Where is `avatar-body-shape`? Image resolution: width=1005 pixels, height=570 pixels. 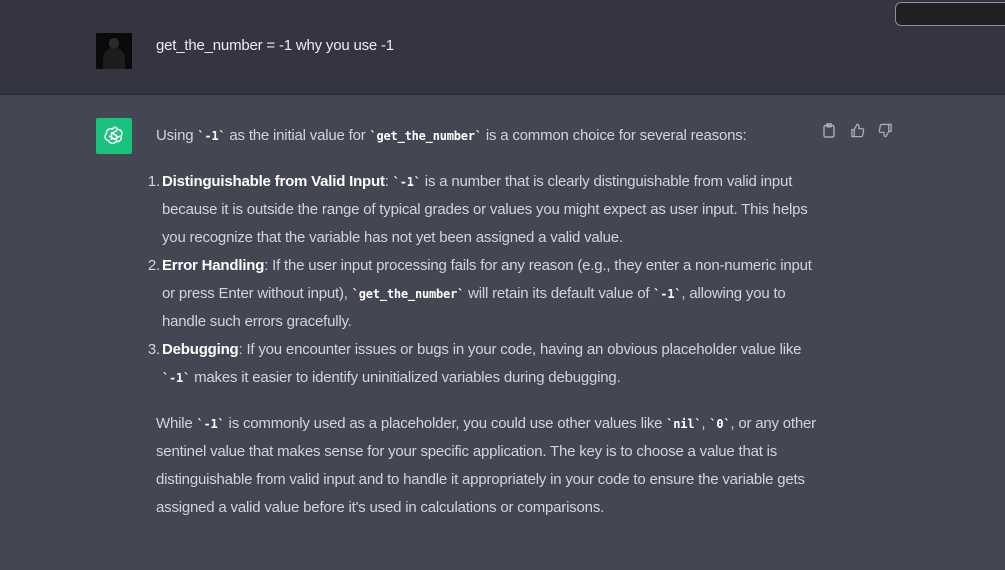 avatar-body-shape is located at coordinates (114, 58).